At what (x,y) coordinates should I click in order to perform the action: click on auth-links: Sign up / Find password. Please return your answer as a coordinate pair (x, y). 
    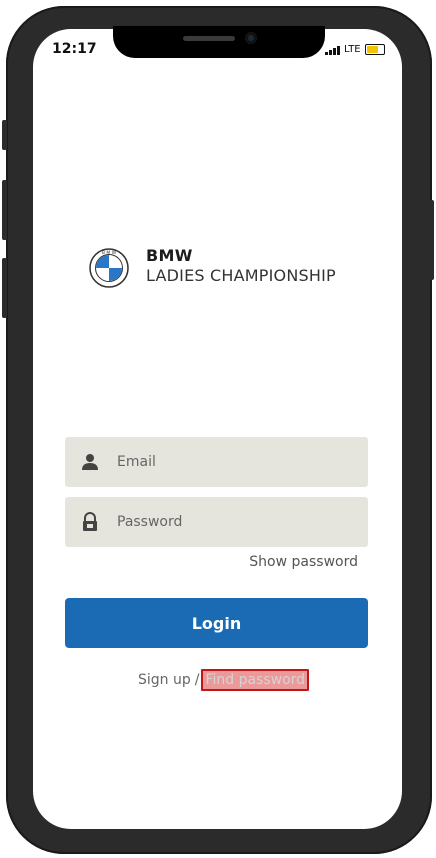
    Looking at the image, I should click on (224, 680).